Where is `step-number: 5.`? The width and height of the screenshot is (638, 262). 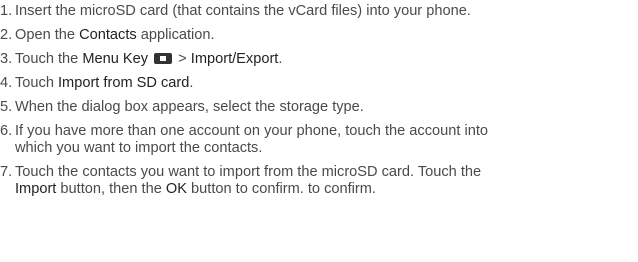
step-number: 5. is located at coordinates (6, 107).